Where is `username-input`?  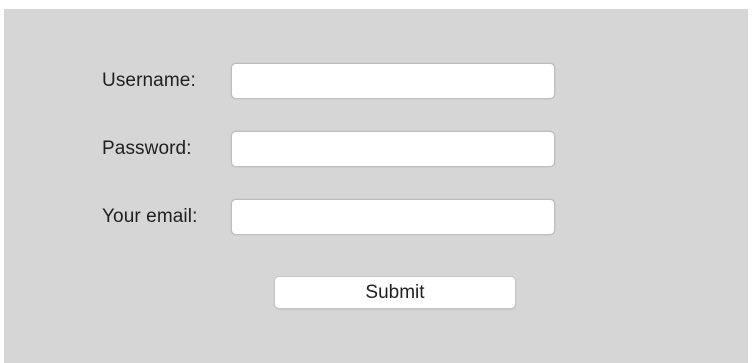 username-input is located at coordinates (393, 81).